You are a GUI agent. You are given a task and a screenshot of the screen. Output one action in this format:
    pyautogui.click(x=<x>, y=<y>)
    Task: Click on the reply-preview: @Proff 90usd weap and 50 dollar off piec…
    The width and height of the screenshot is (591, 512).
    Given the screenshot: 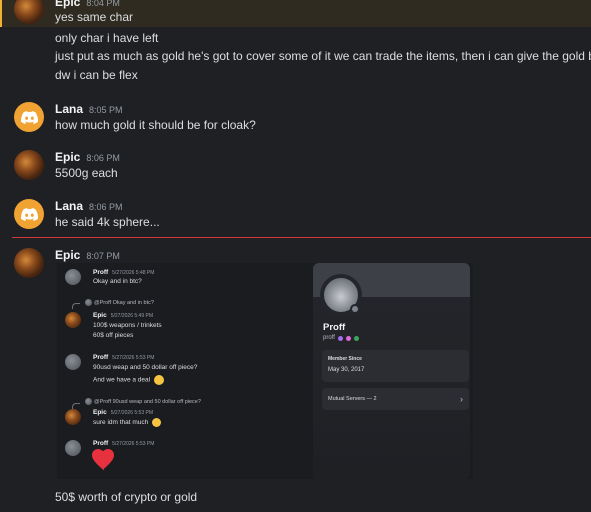 What is the action you would take?
    pyautogui.click(x=147, y=402)
    